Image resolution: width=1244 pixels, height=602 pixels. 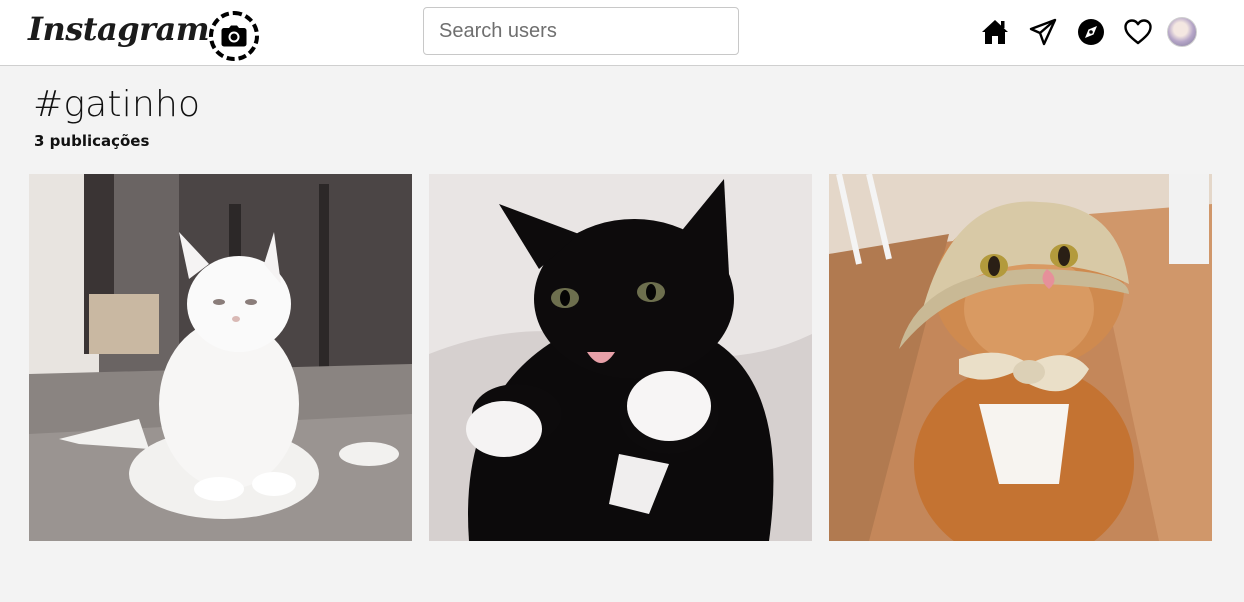 I want to click on camera-story-button, so click(x=234, y=36).